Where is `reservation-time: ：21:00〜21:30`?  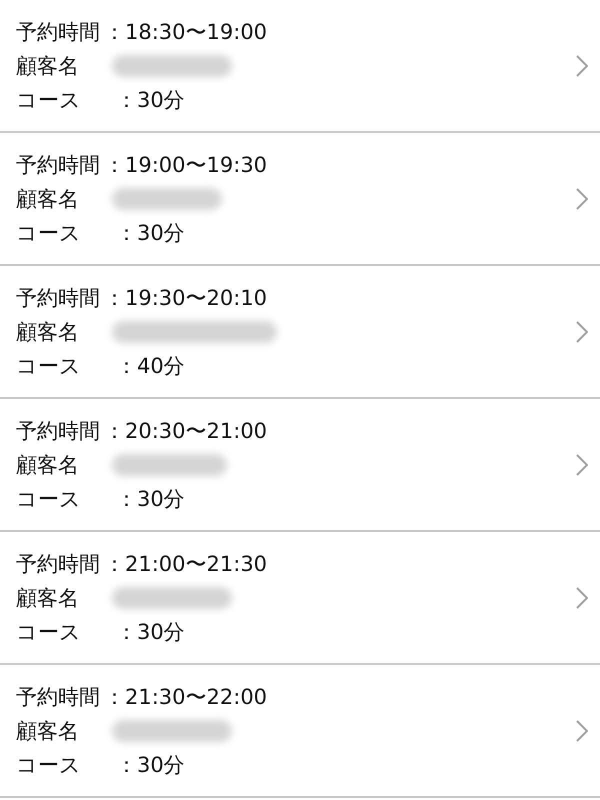
reservation-time: ：21:00〜21:30 is located at coordinates (186, 564).